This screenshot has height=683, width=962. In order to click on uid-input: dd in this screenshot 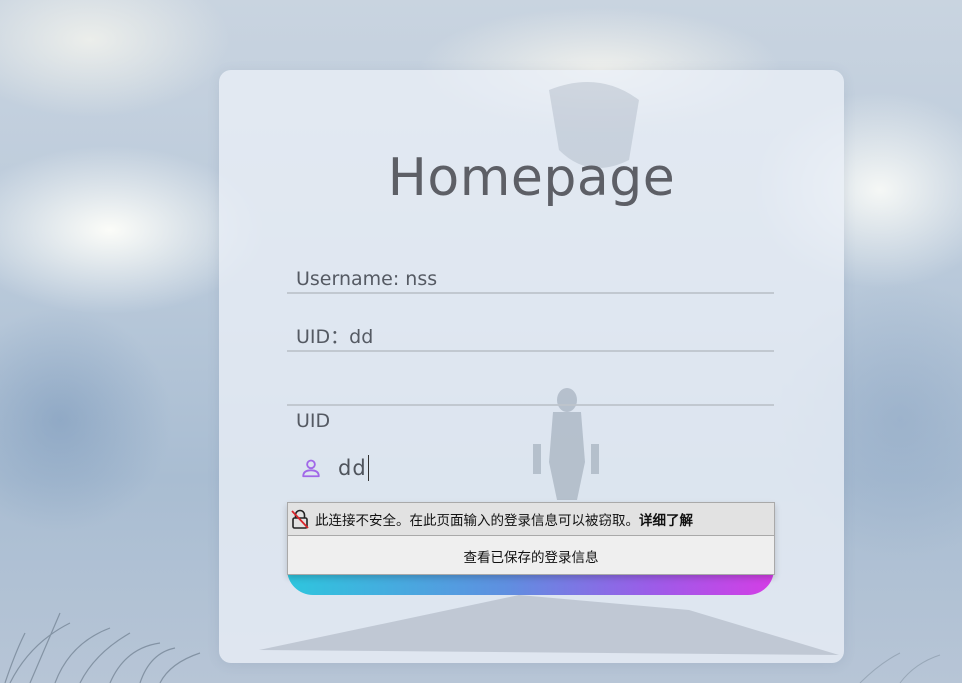, I will do `click(530, 468)`.